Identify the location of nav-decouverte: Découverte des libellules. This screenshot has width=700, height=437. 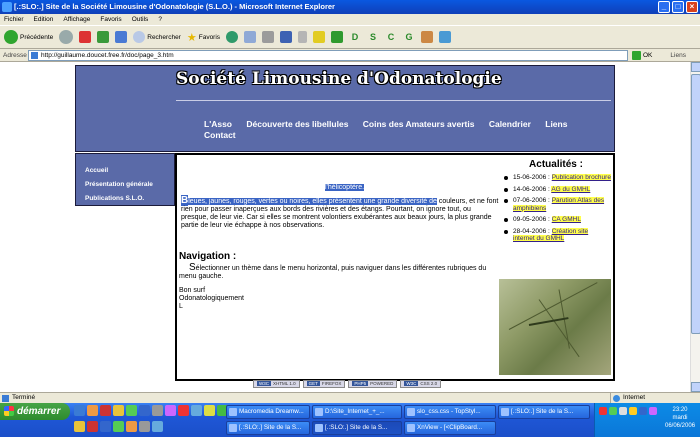
(297, 124).